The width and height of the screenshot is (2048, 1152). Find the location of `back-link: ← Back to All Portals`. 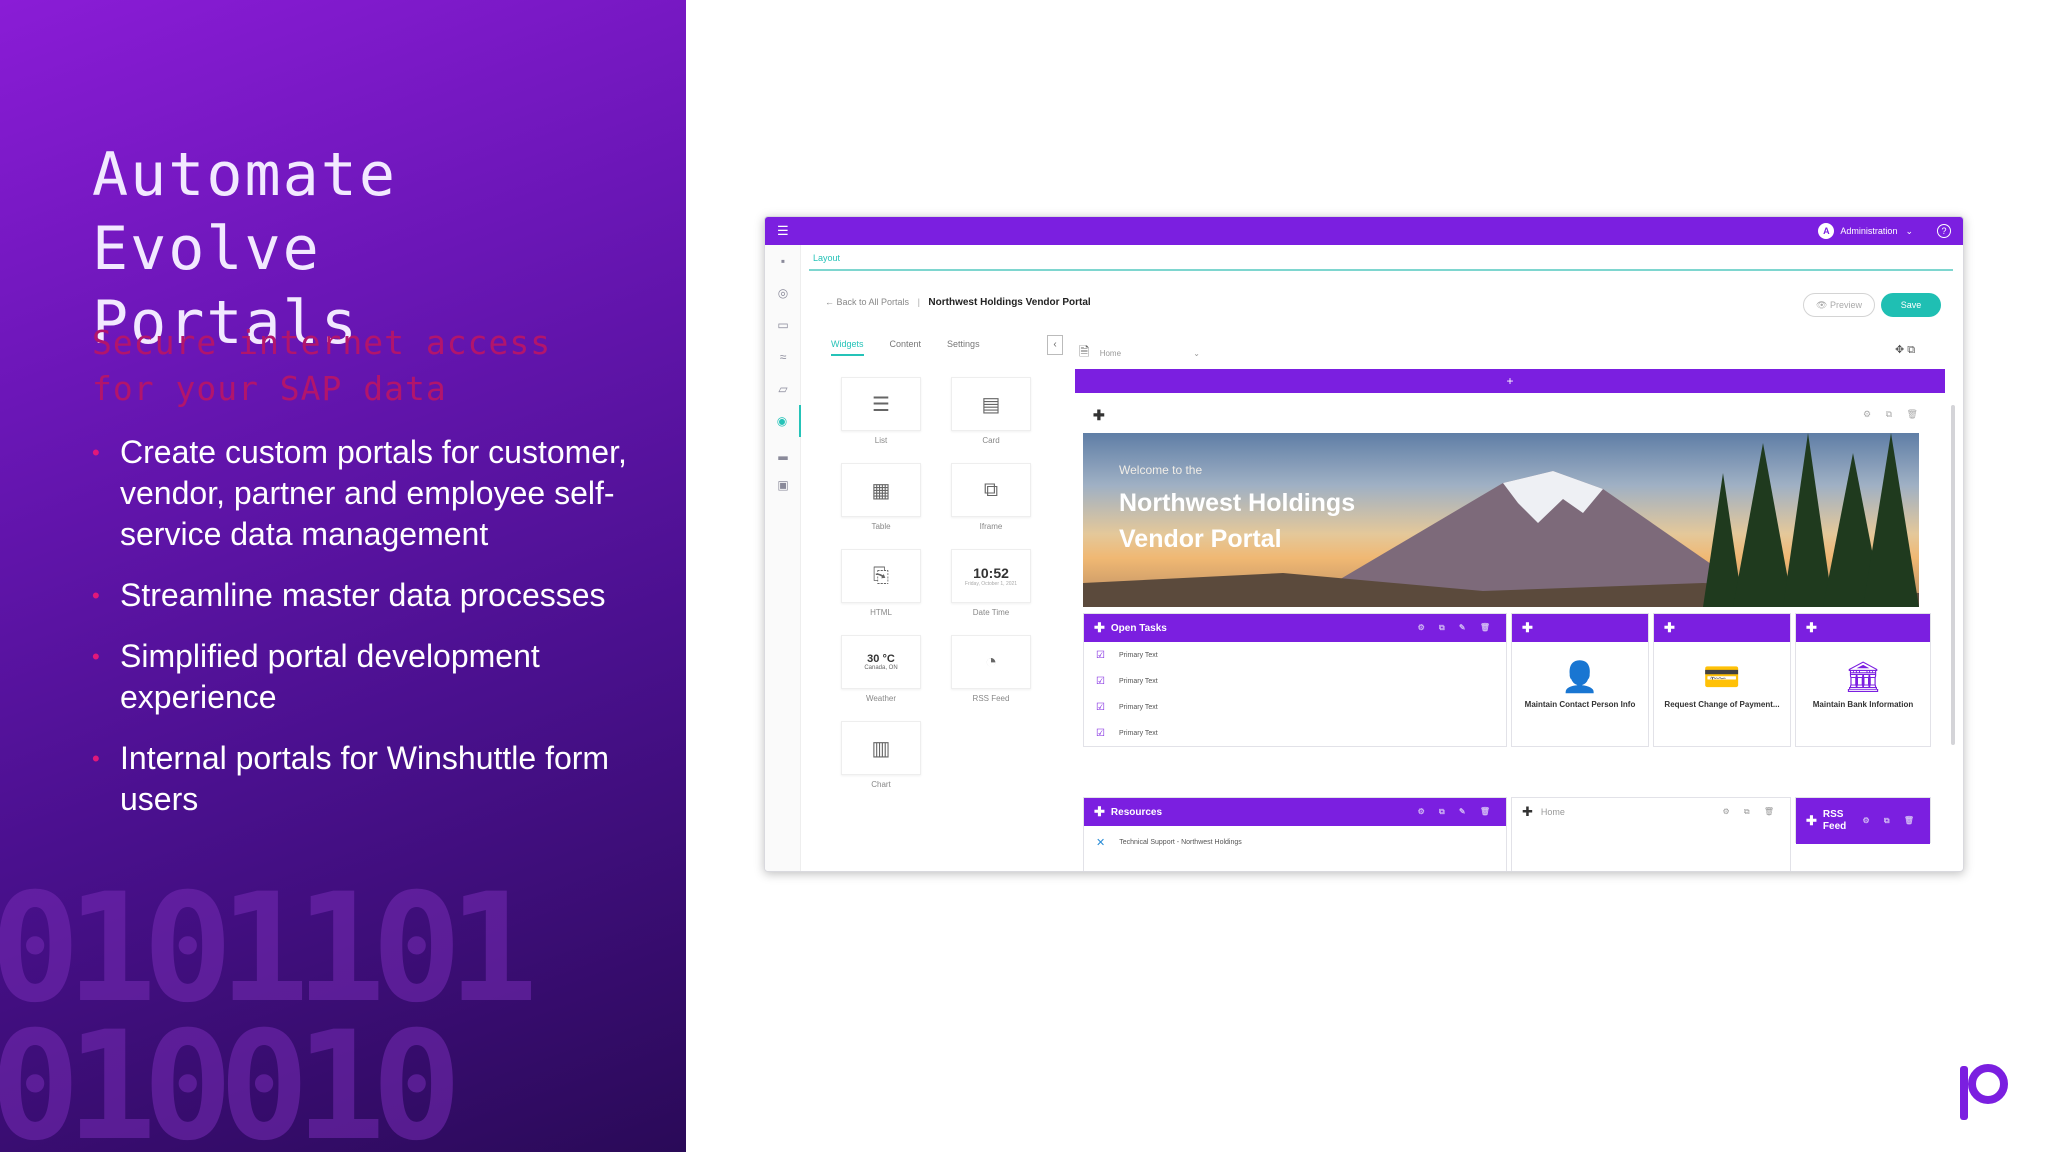

back-link: ← Back to All Portals is located at coordinates (867, 302).